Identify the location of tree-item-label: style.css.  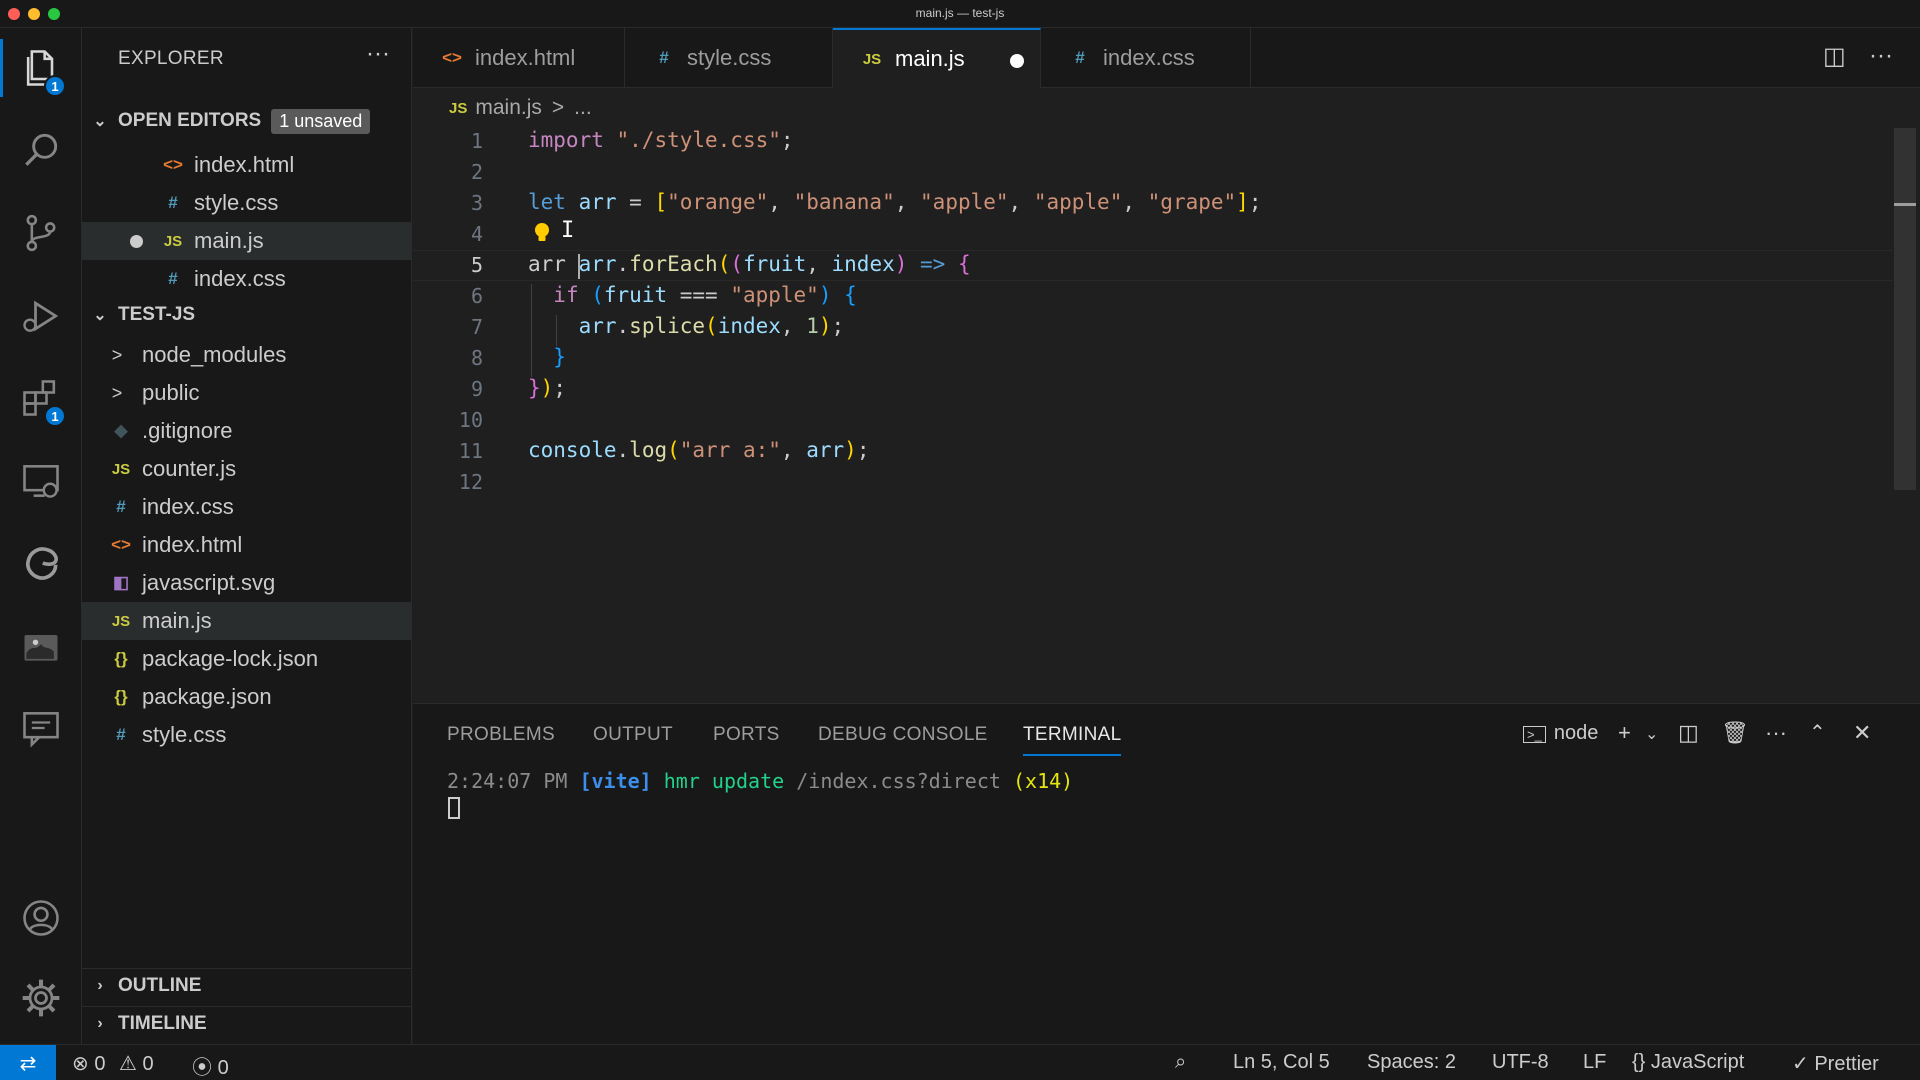
(184, 734).